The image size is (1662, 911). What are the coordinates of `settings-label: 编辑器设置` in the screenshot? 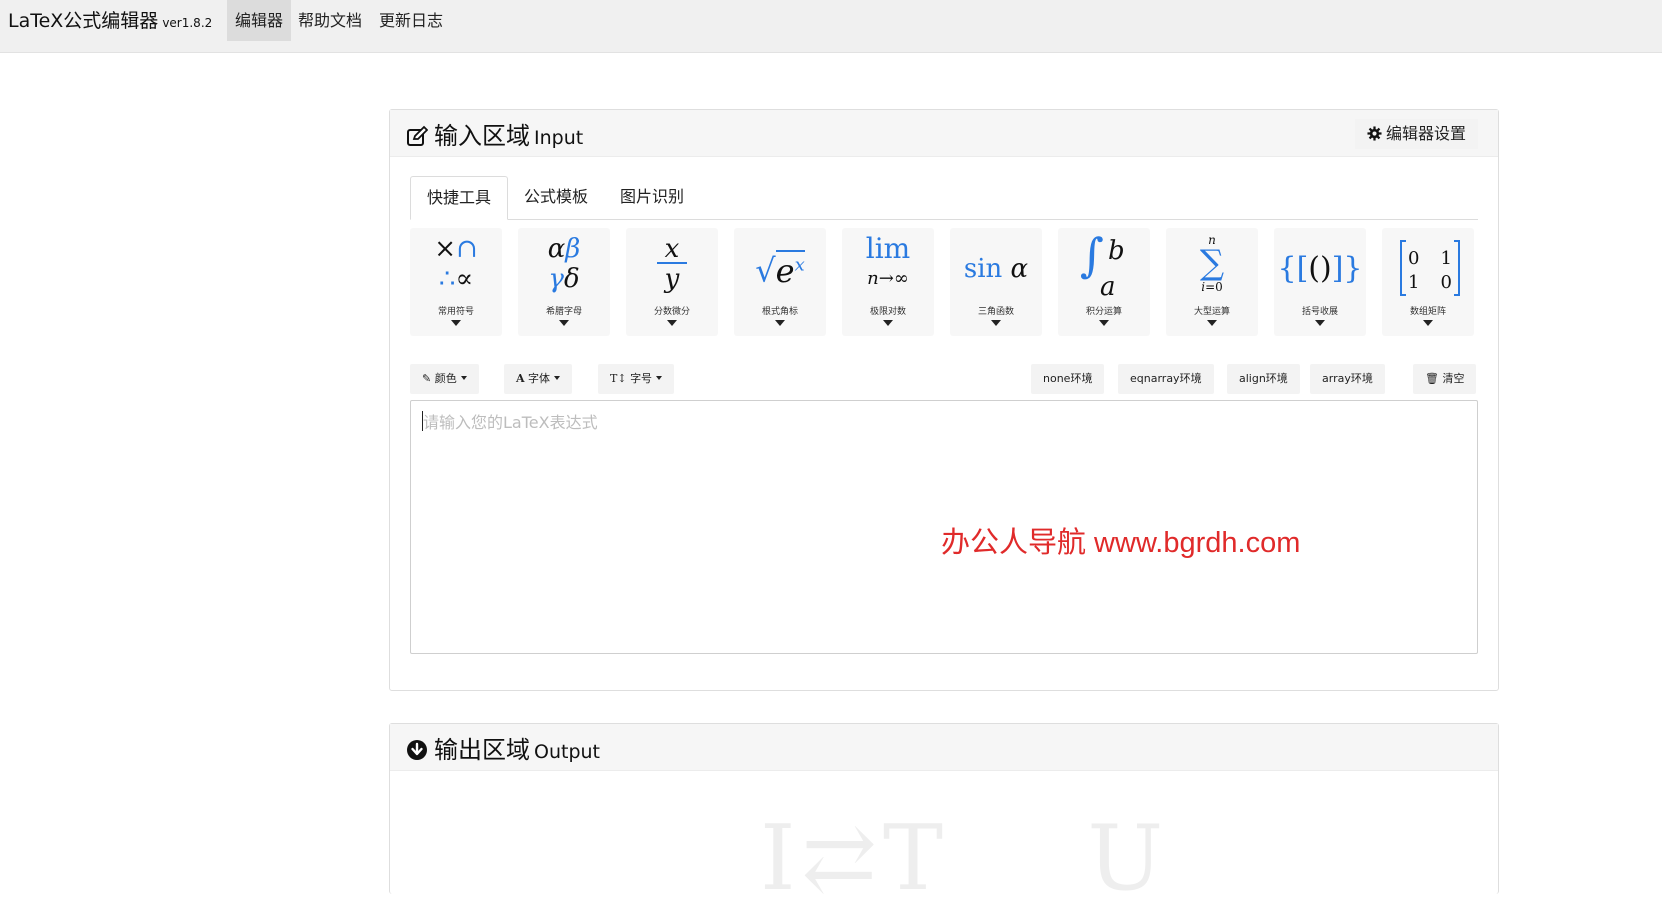 It's located at (1425, 133).